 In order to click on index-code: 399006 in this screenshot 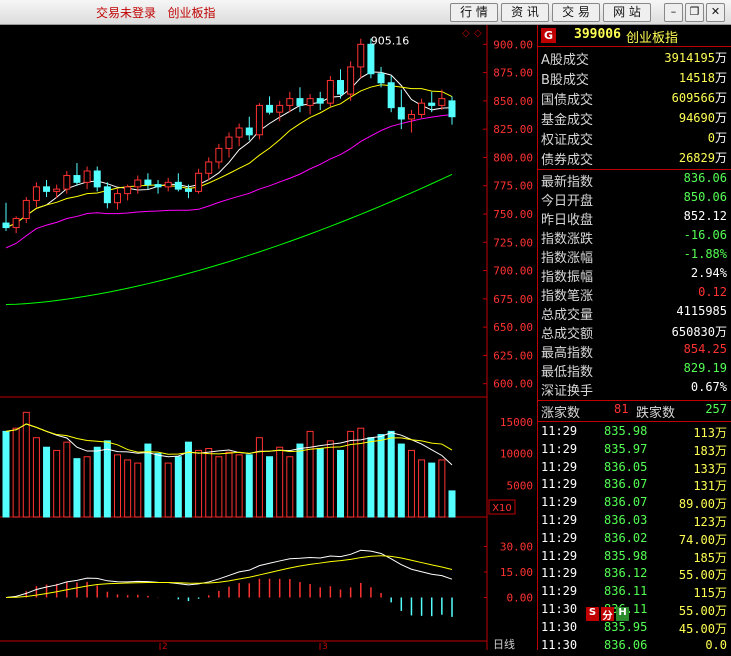, I will do `click(597, 34)`.